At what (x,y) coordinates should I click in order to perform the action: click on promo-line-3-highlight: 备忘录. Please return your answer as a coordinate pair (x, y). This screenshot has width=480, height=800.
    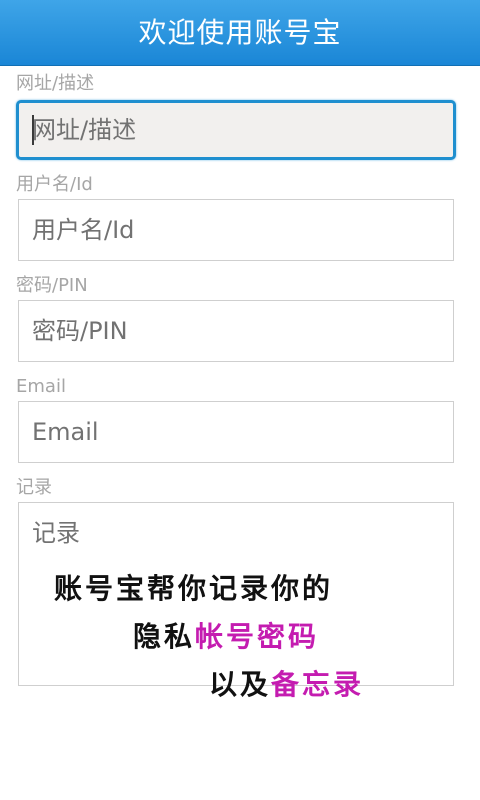
    Looking at the image, I should click on (318, 684).